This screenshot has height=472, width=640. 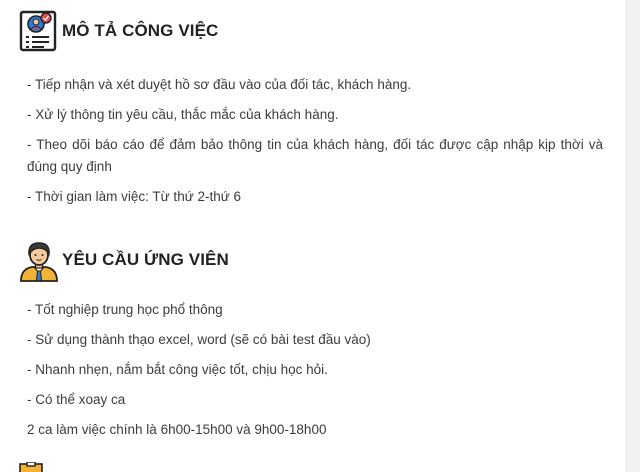 I want to click on candidate-requirements-header: YÊU CẦU ỨNG VIÊN, so click(x=123, y=260).